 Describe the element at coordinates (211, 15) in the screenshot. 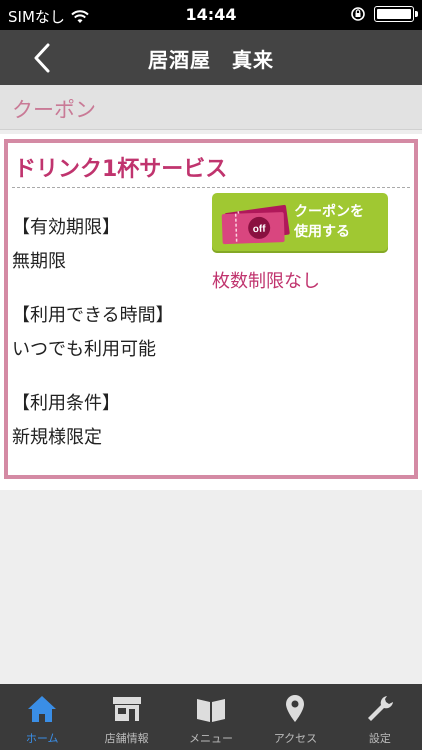

I see `status-bar: SIMなし 14:44` at that location.